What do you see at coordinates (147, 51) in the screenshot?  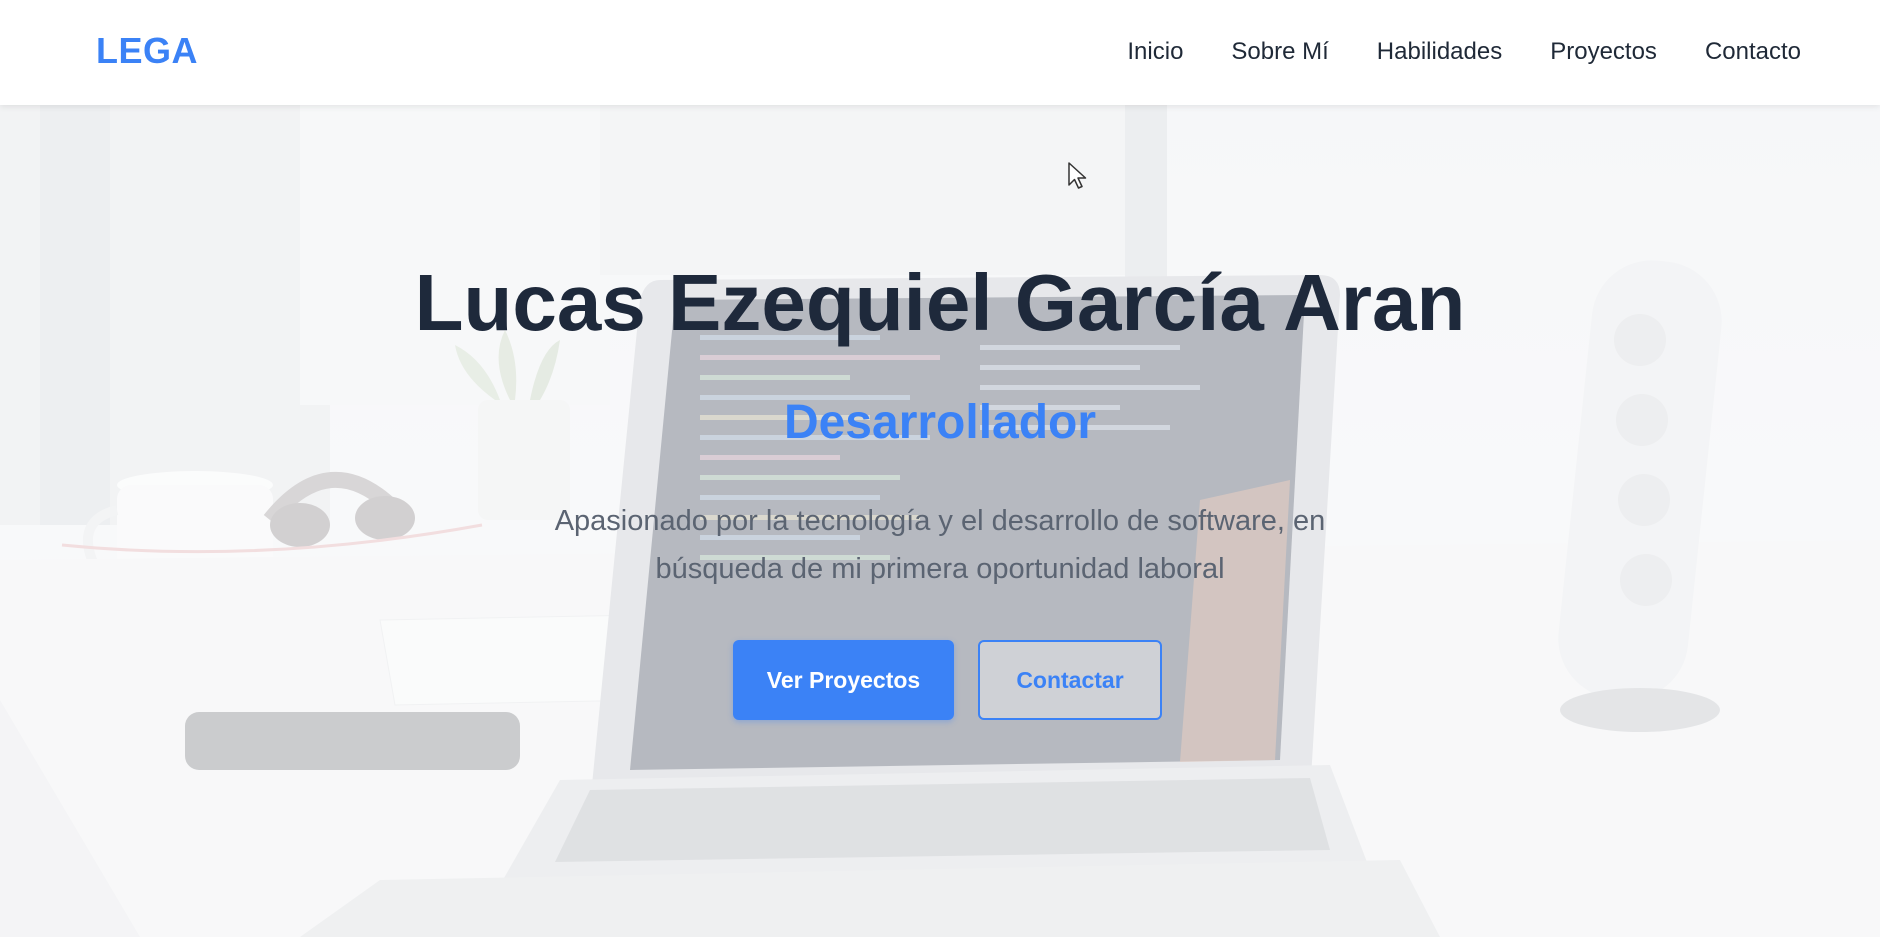 I see `logo: LEGA` at bounding box center [147, 51].